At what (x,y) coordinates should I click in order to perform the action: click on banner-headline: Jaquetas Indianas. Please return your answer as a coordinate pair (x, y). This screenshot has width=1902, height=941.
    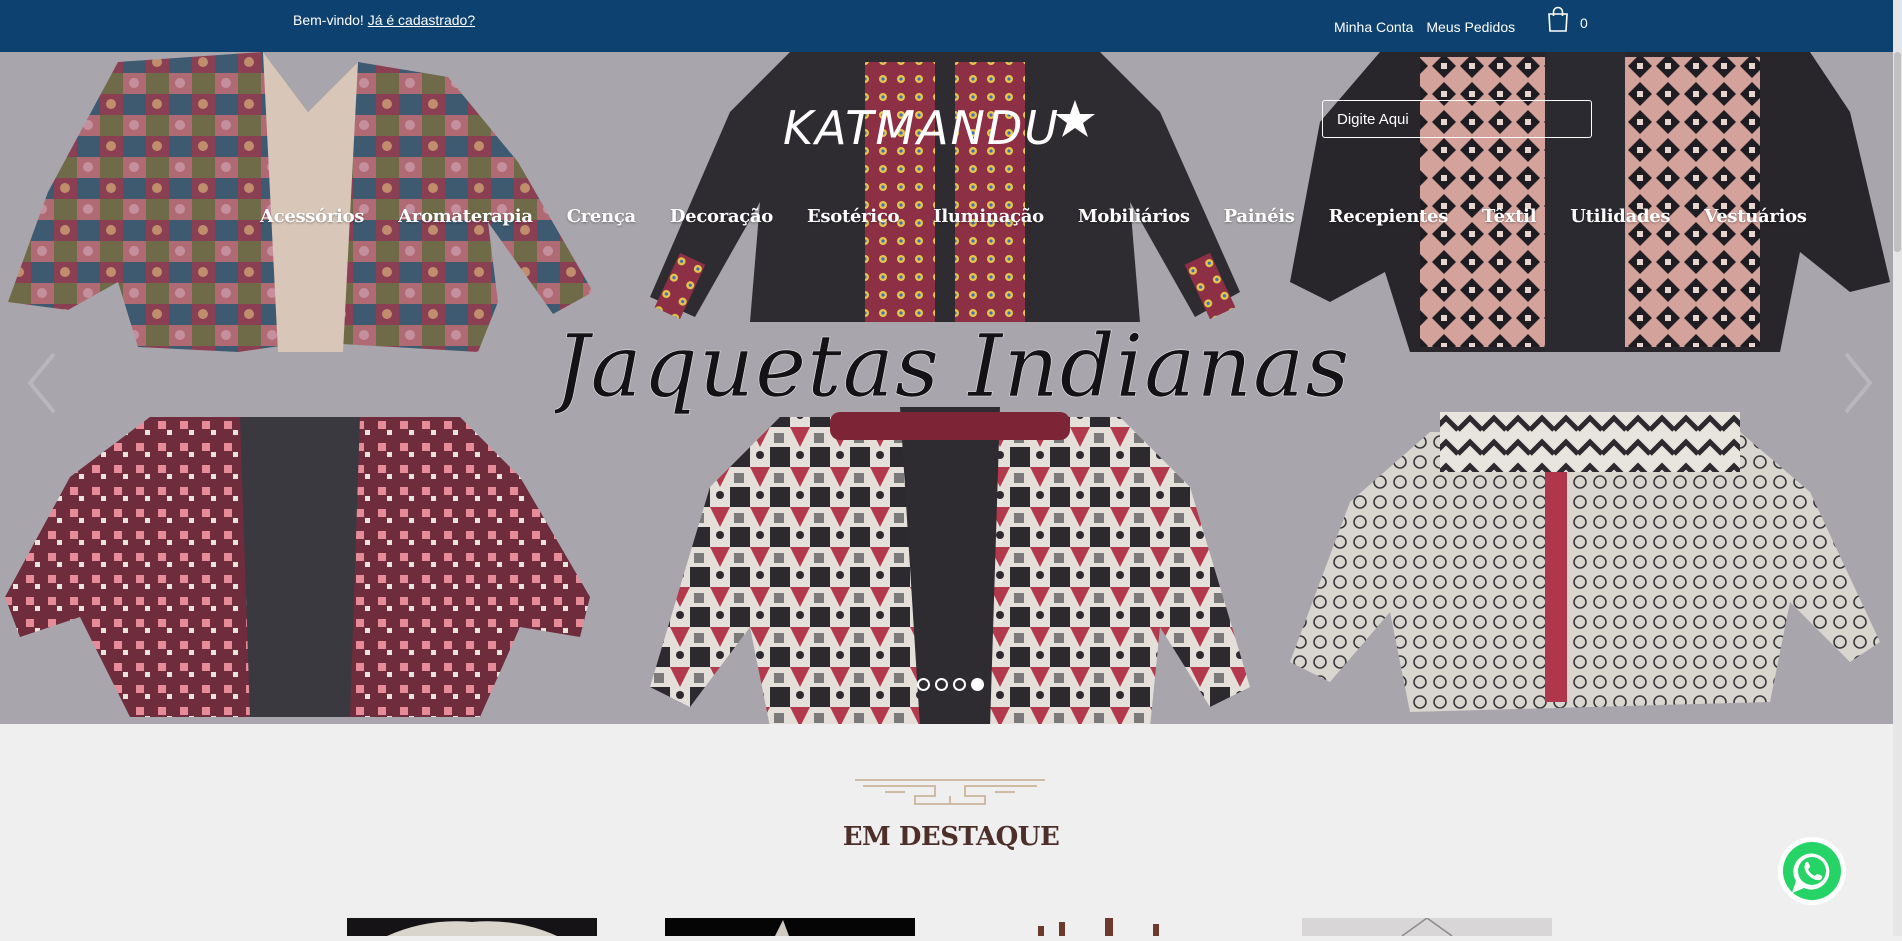
    Looking at the image, I should click on (952, 367).